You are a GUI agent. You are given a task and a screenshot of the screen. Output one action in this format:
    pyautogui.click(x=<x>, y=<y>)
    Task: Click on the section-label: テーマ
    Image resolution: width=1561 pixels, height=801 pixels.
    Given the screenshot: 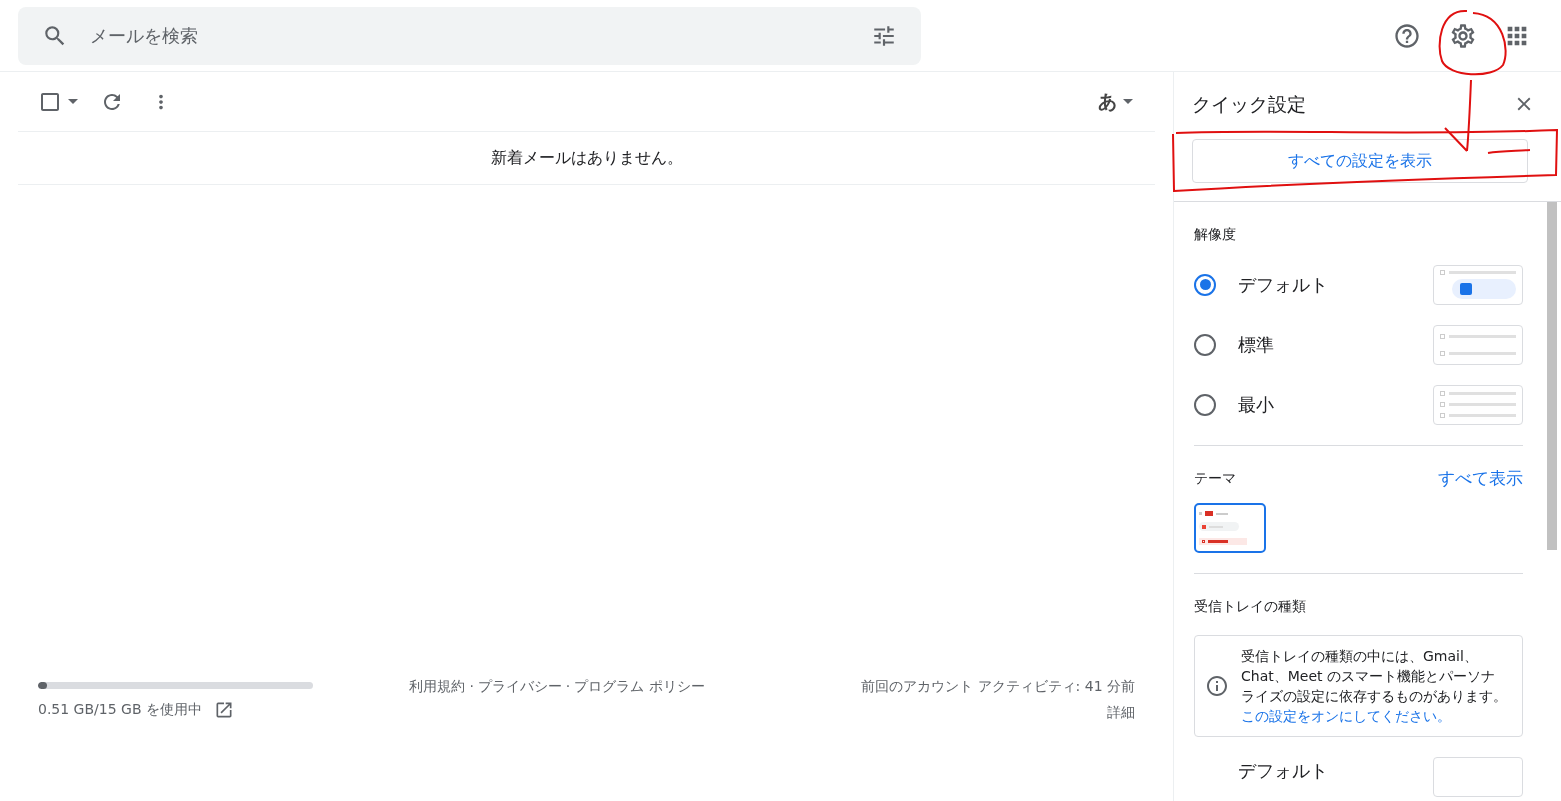 What is the action you would take?
    pyautogui.click(x=1215, y=478)
    